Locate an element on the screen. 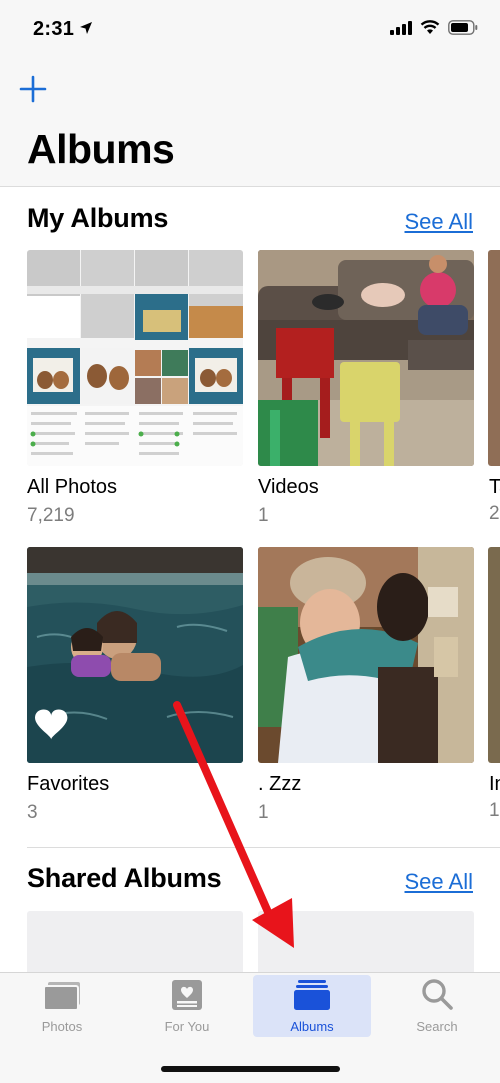 The width and height of the screenshot is (500, 1083). status-indicators is located at coordinates (434, 27).